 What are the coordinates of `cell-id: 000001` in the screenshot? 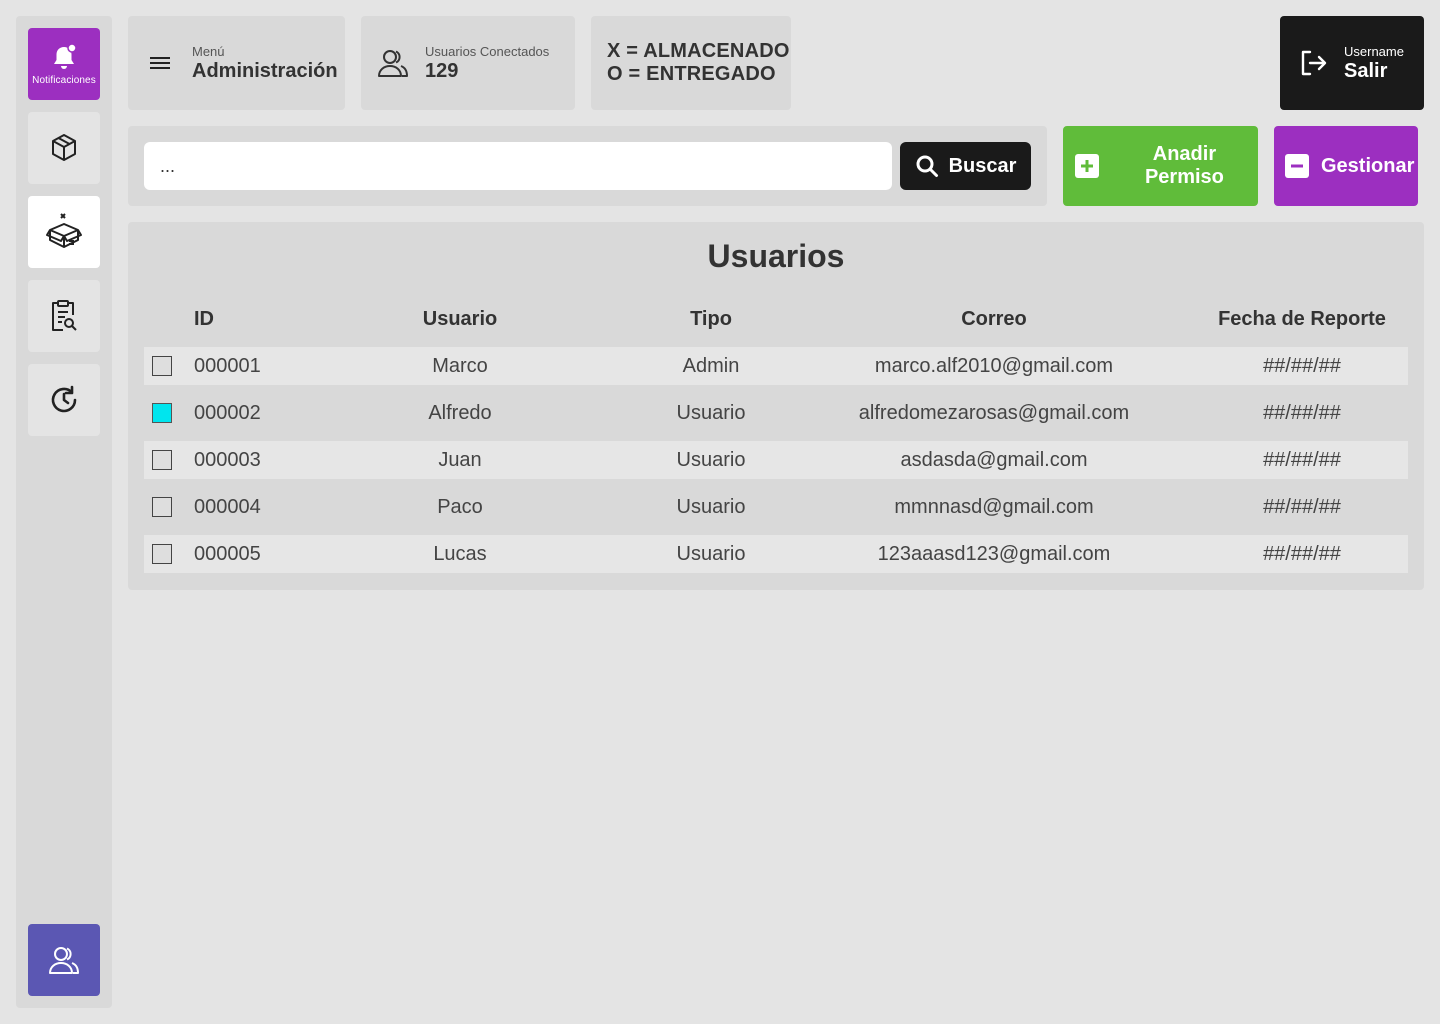 It's located at (227, 365).